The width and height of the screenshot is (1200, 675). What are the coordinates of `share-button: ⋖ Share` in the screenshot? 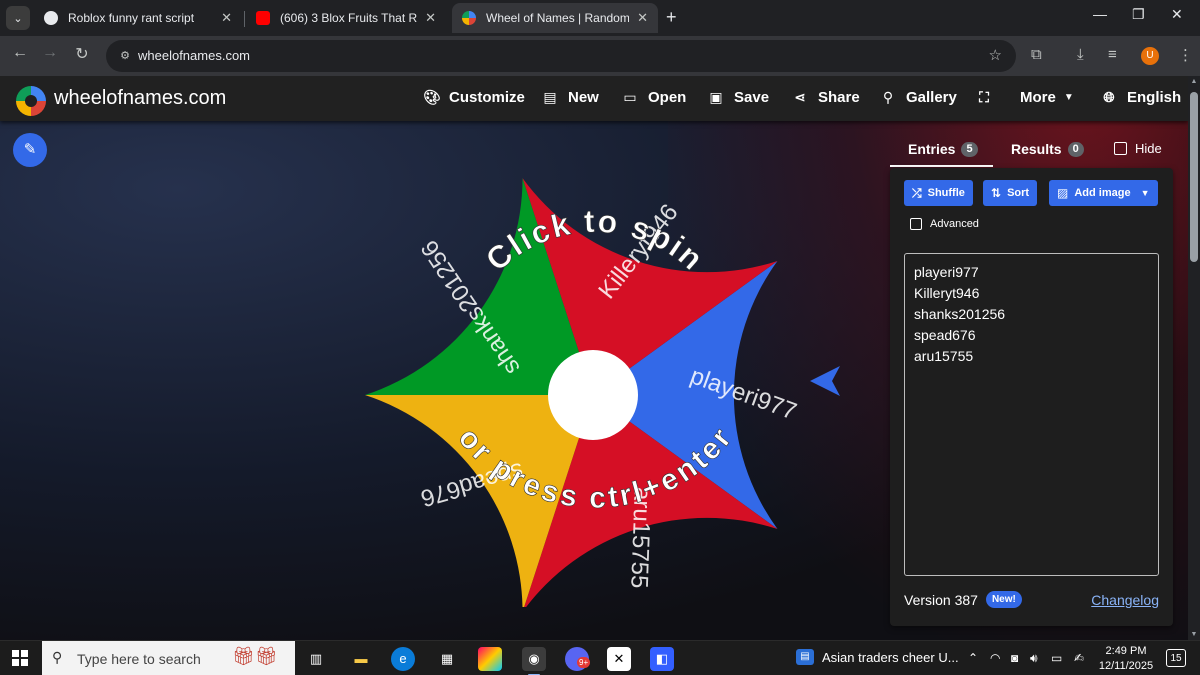 It's located at (826, 97).